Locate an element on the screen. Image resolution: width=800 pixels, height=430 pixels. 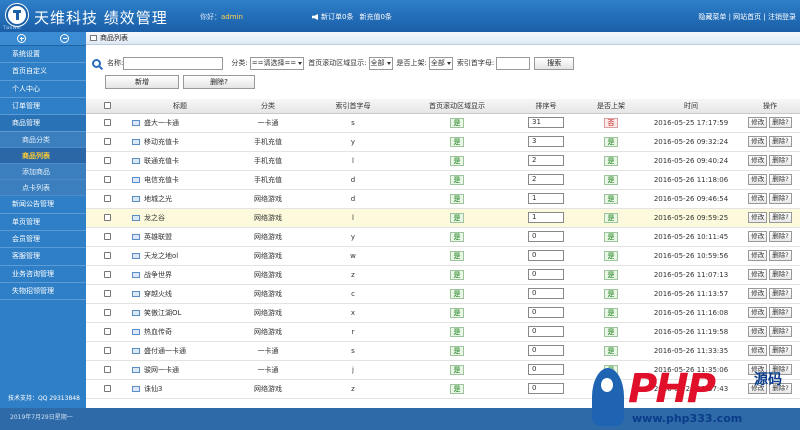
row-title: 穿越火线 is located at coordinates (158, 294).